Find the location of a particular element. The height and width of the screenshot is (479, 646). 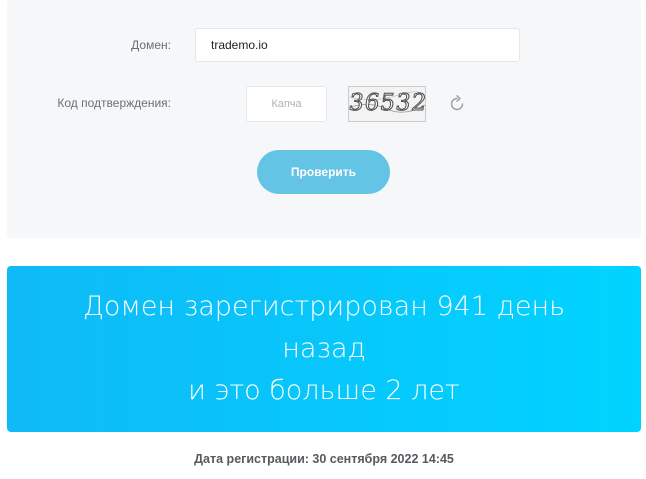

captcha-text: 36532 is located at coordinates (387, 103).